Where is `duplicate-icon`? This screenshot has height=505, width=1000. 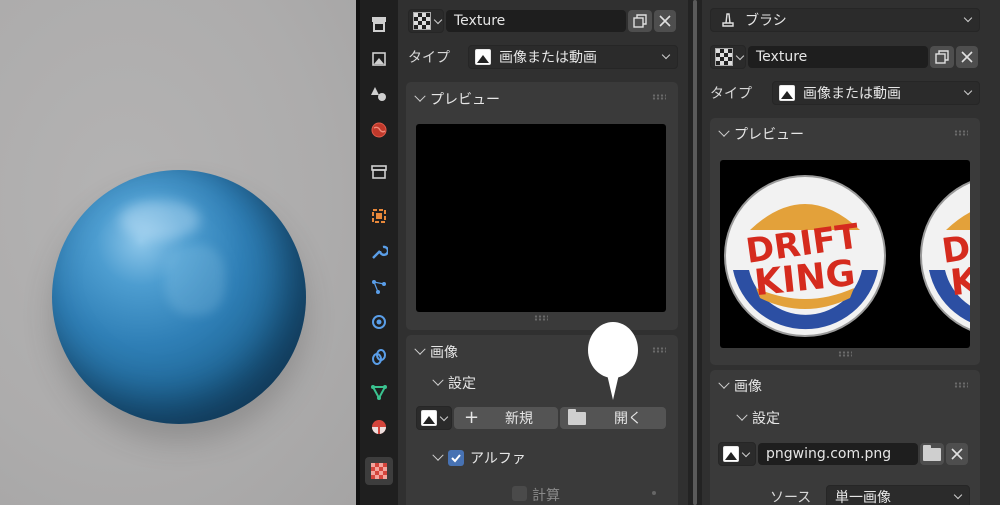
duplicate-icon is located at coordinates (640, 21).